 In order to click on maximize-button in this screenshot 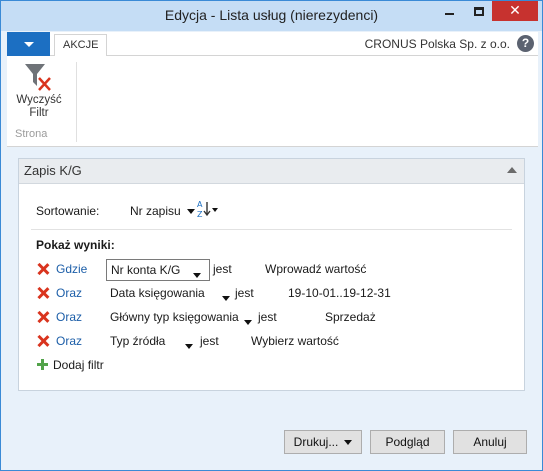, I will do `click(478, 11)`.